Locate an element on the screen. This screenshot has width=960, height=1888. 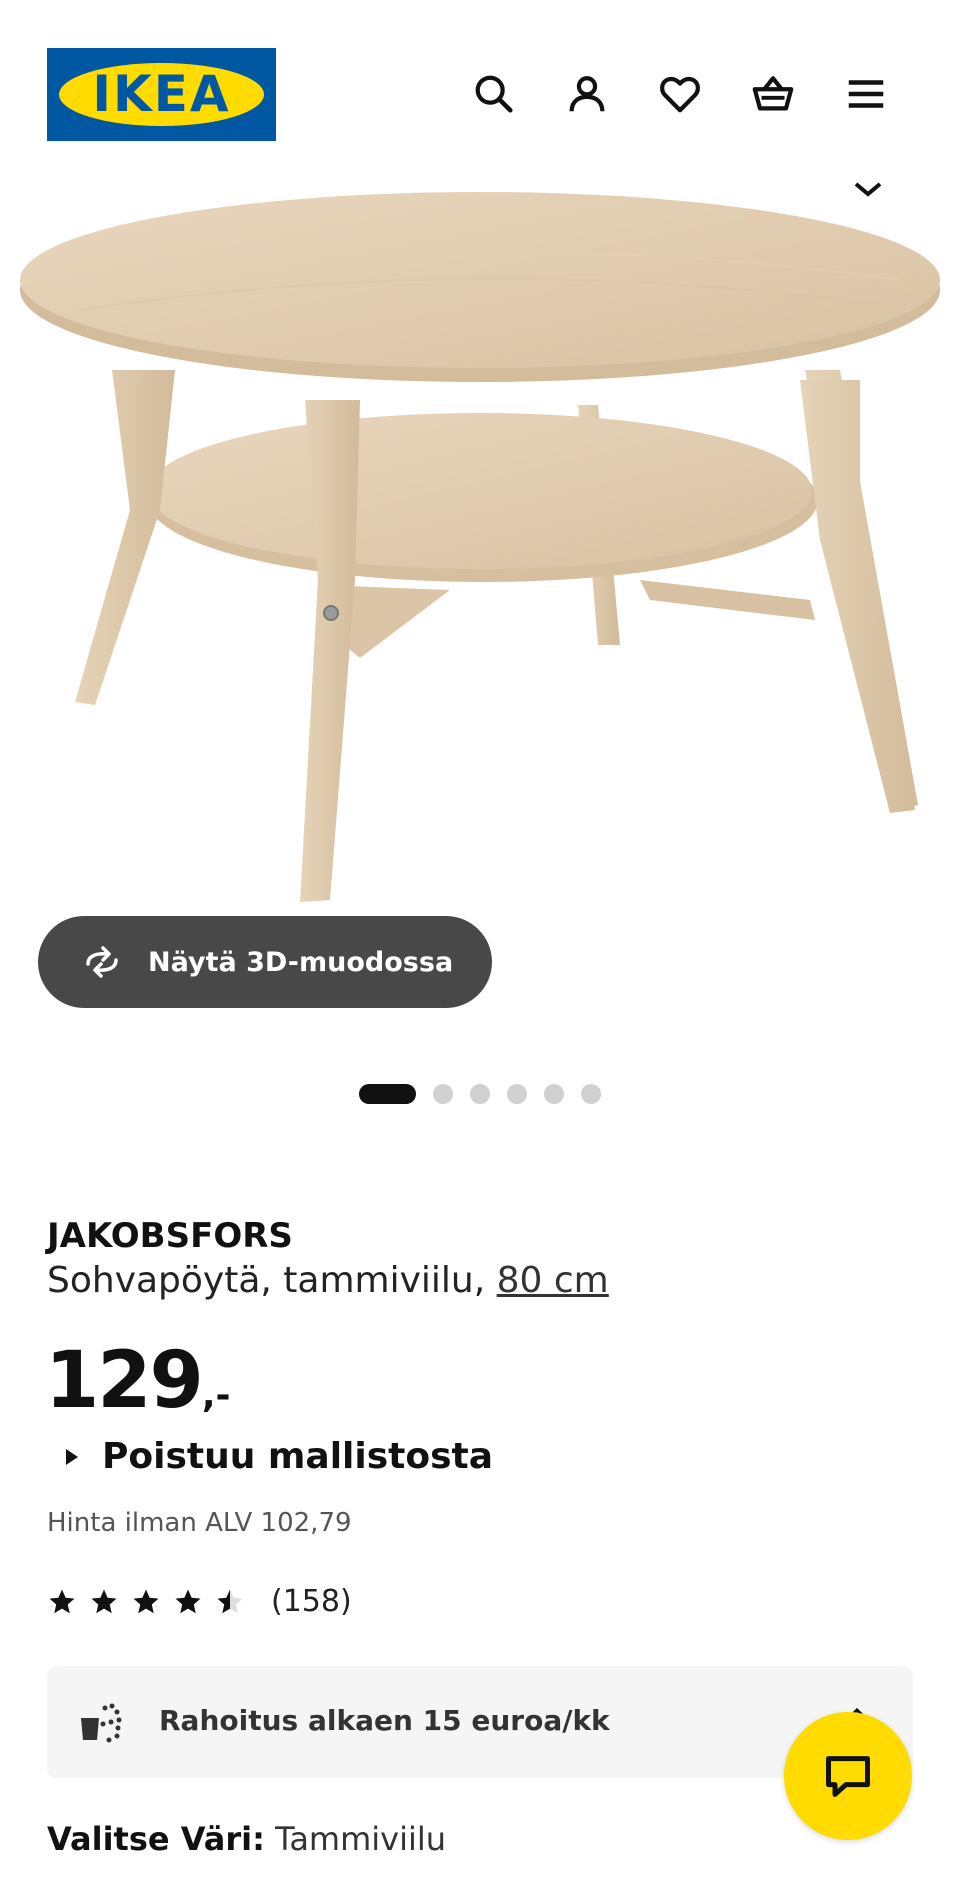
header: IKEA is located at coordinates (480, 90).